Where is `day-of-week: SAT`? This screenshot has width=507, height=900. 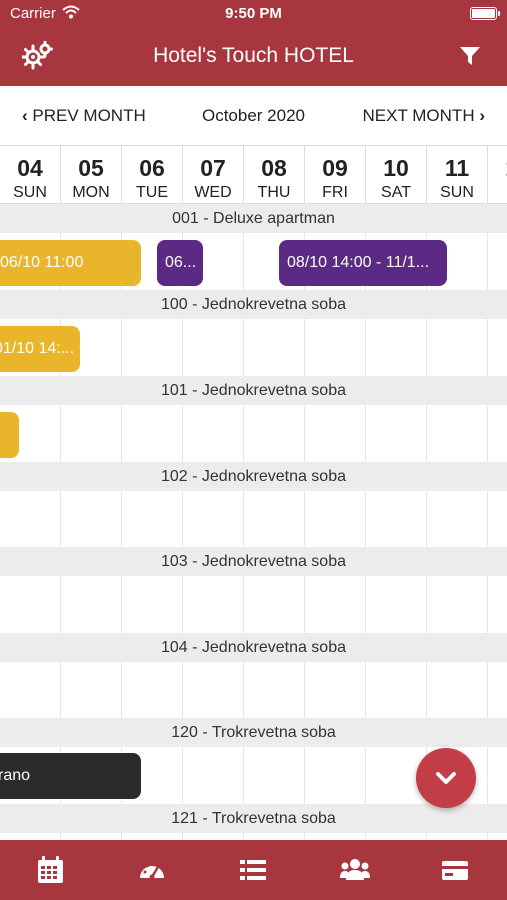 day-of-week: SAT is located at coordinates (396, 192).